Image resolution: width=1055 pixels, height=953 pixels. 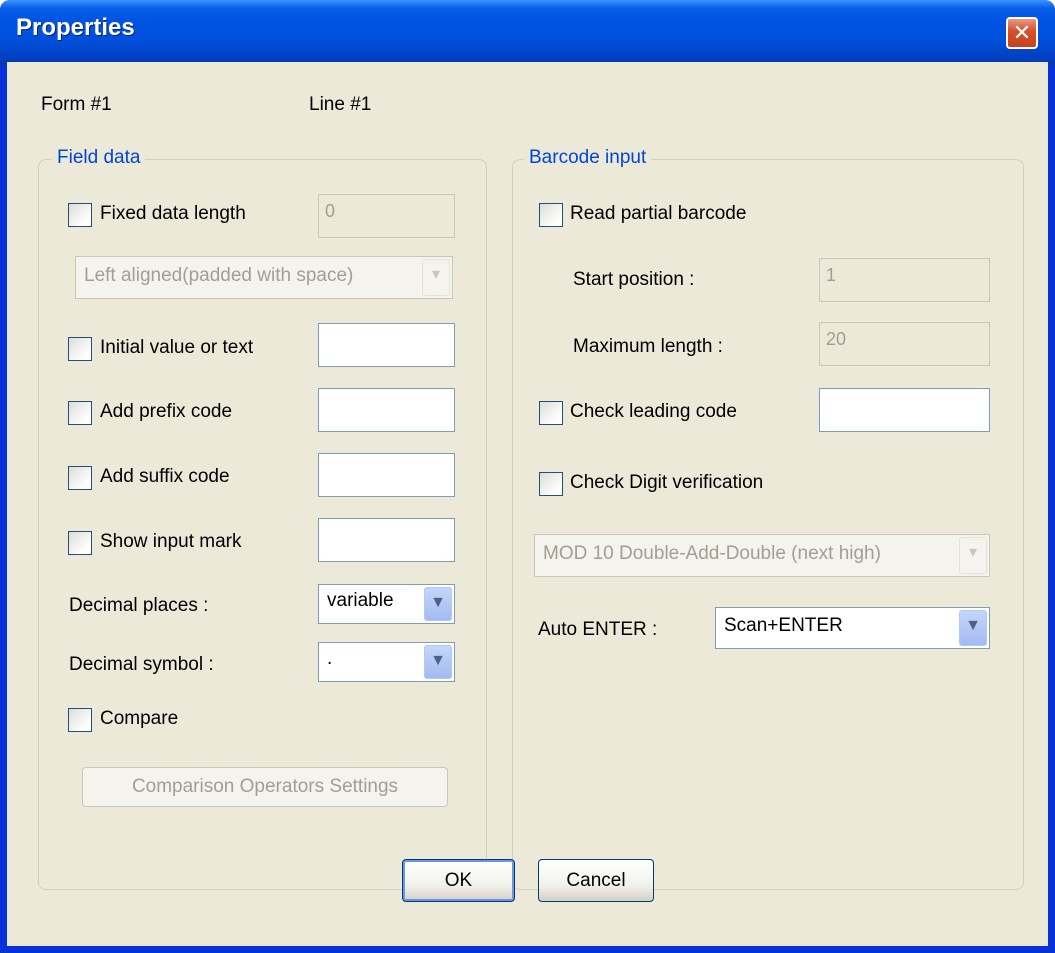 What do you see at coordinates (783, 625) in the screenshot?
I see `auto-enter-value: Scan+ENTER` at bounding box center [783, 625].